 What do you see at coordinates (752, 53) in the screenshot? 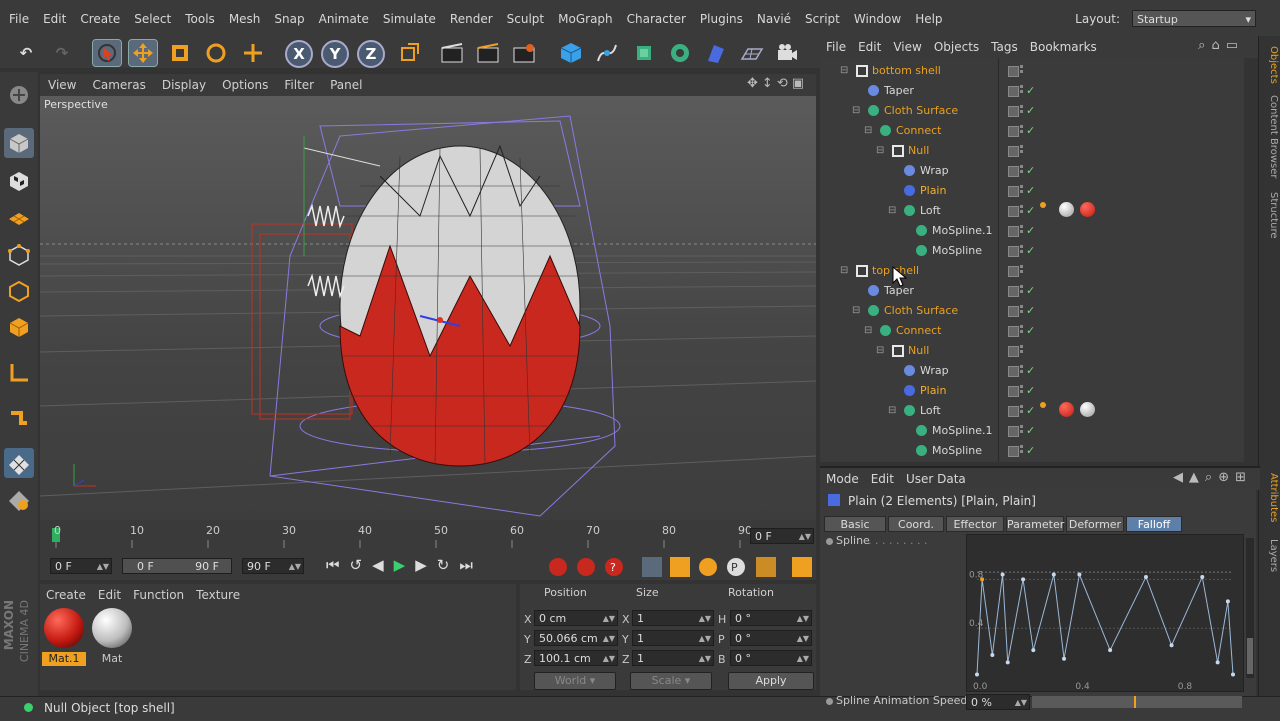
I see `scene-floor-icon` at bounding box center [752, 53].